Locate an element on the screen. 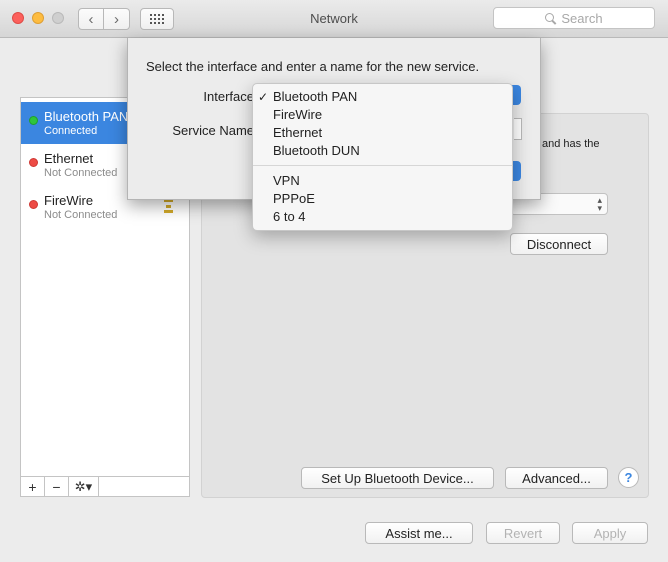 Image resolution: width=668 pixels, height=562 pixels. title-bar: ‹ › Network Search is located at coordinates (334, 19).